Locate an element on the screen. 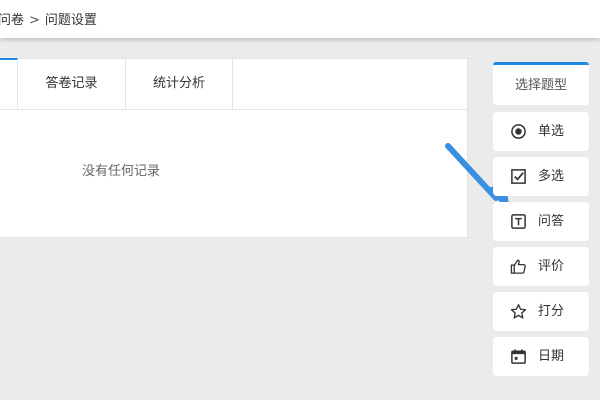  question-type-date: 日期 is located at coordinates (541, 356).